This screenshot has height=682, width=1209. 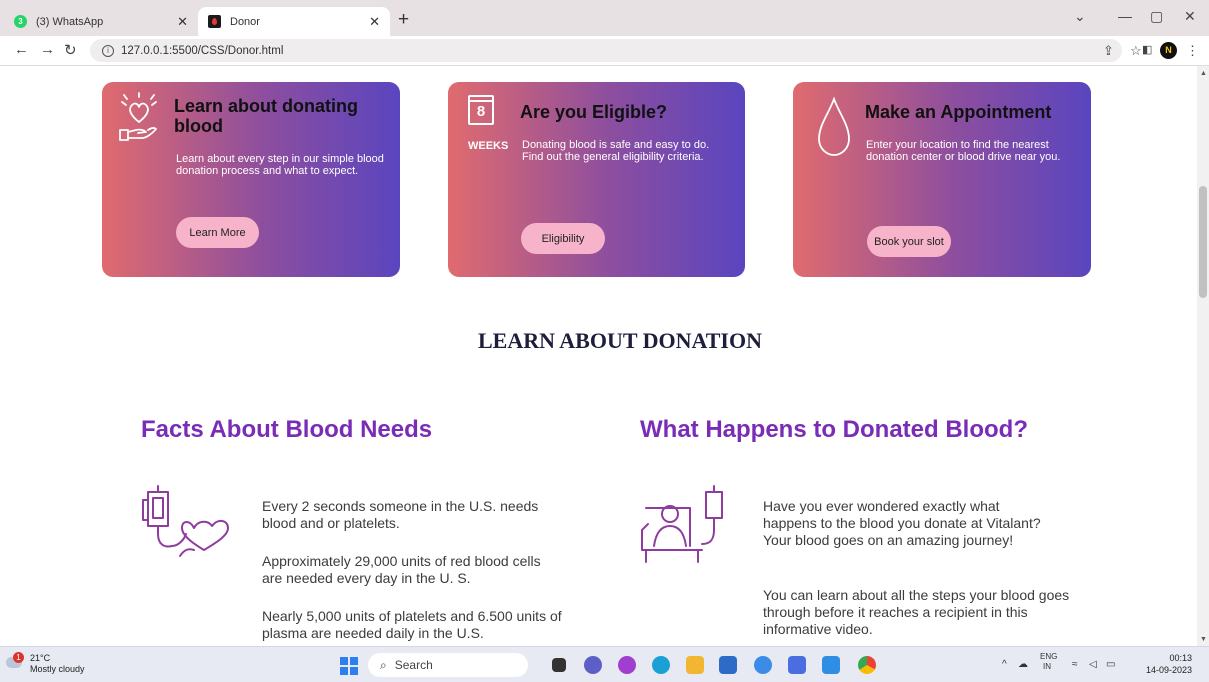 I want to click on language-indicator: ENG IN, so click(x=1048, y=662).